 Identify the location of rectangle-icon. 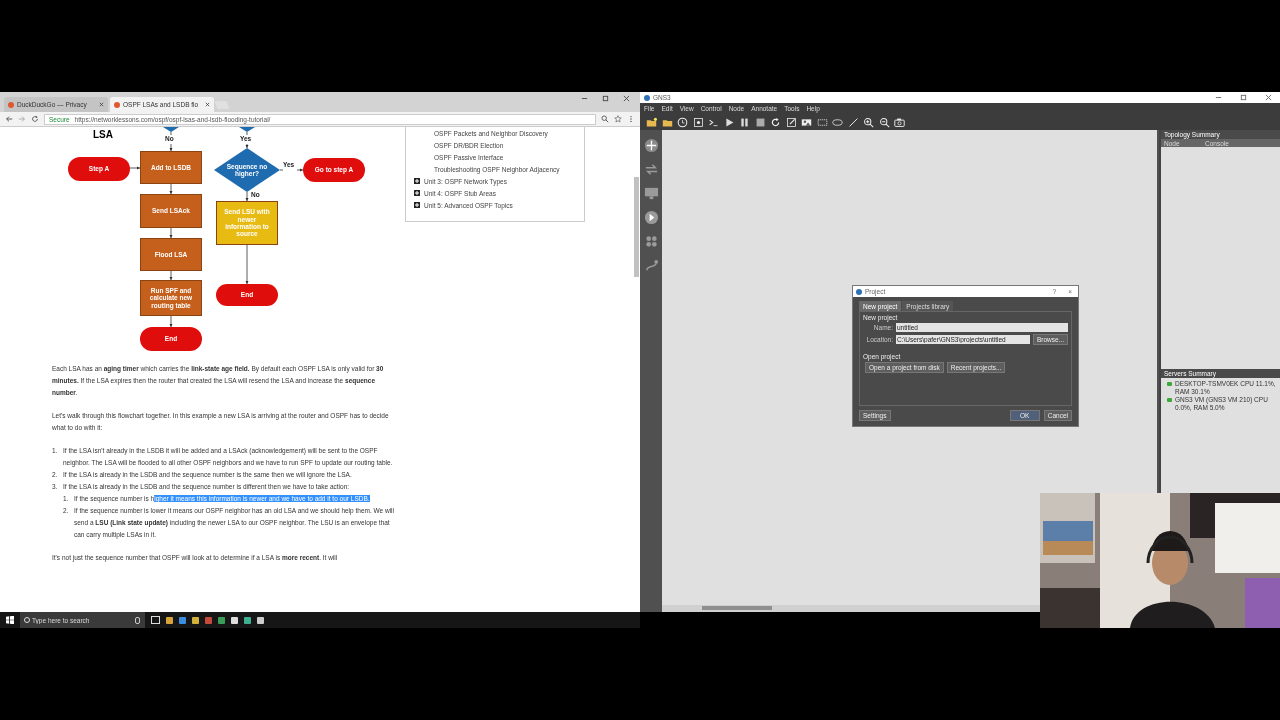
(822, 122).